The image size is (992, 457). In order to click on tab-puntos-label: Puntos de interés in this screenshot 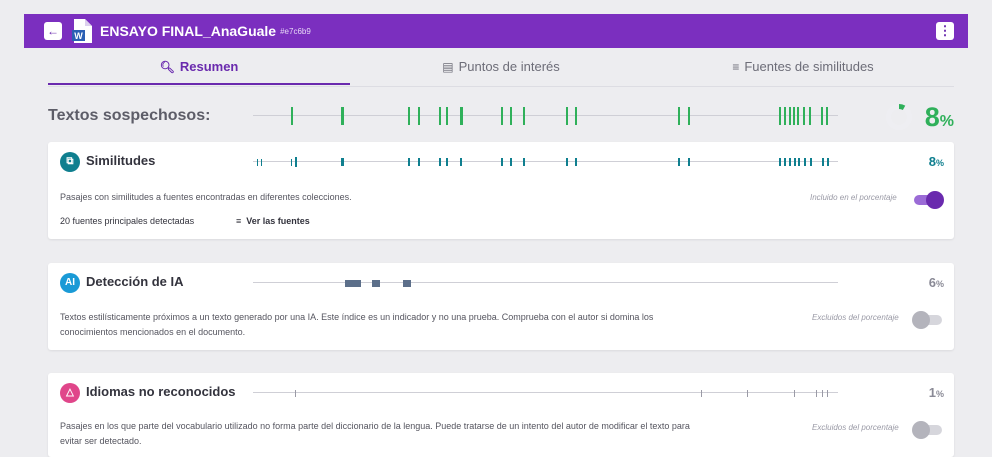, I will do `click(509, 66)`.